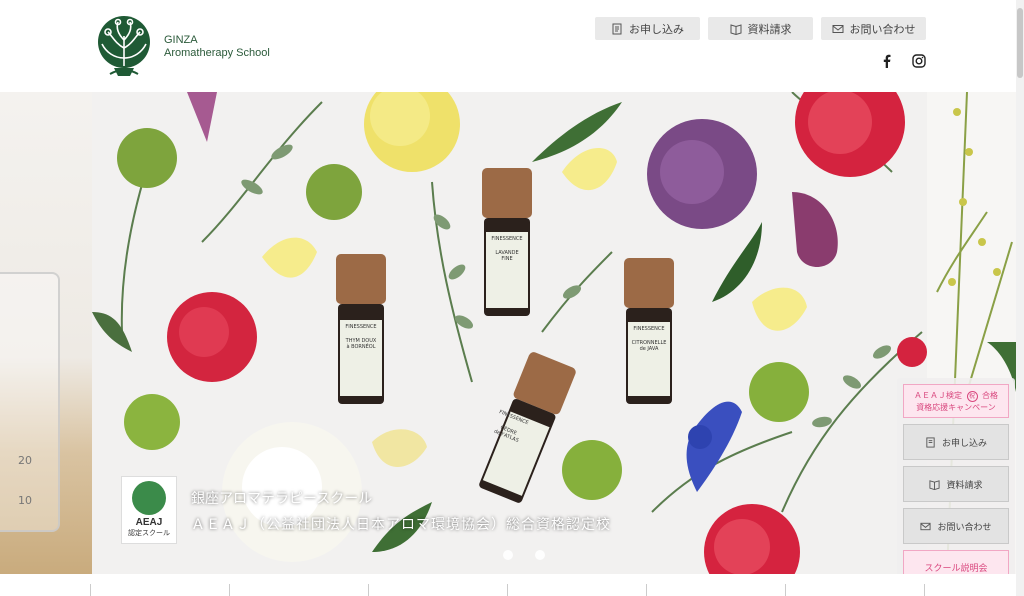 The image size is (1024, 596). I want to click on side-apply-label: お申し込み, so click(964, 443).